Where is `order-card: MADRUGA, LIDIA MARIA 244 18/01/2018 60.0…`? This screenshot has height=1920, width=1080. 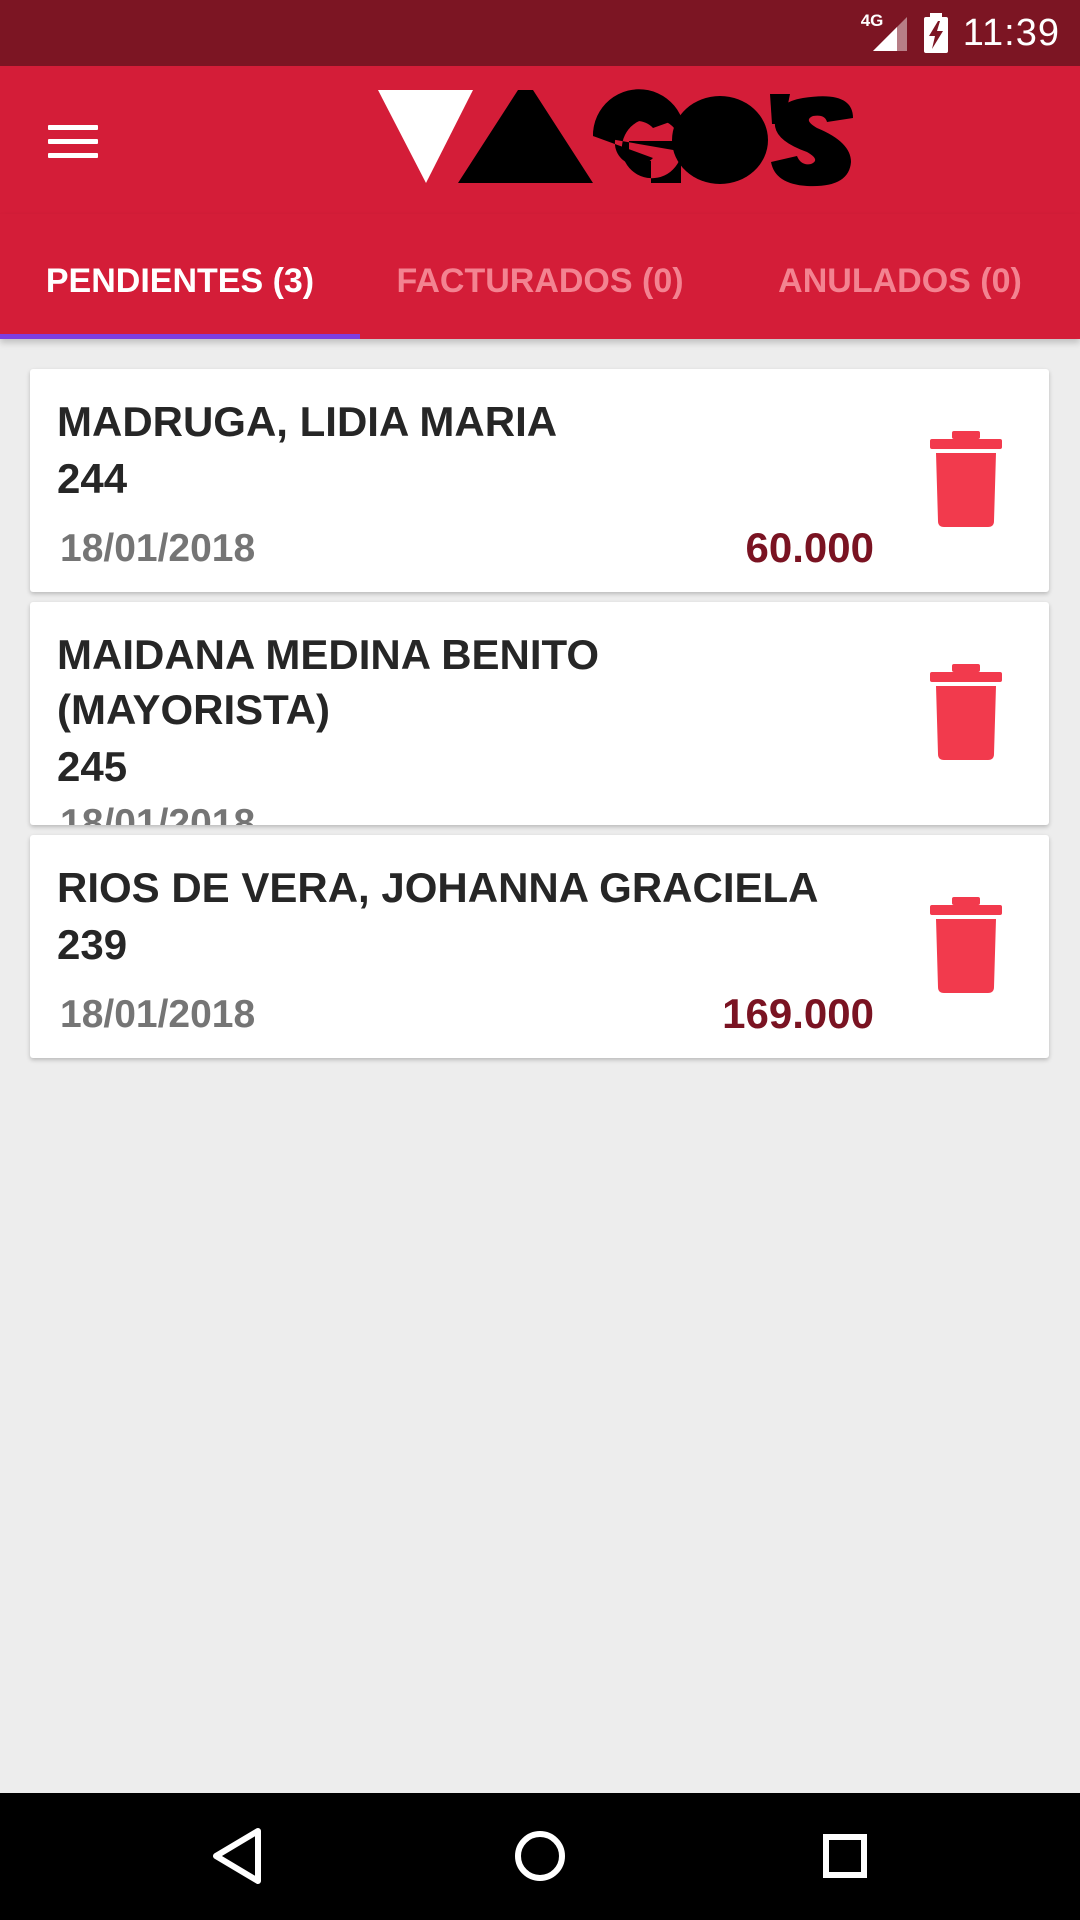 order-card: MADRUGA, LIDIA MARIA 244 18/01/2018 60.0… is located at coordinates (539, 480).